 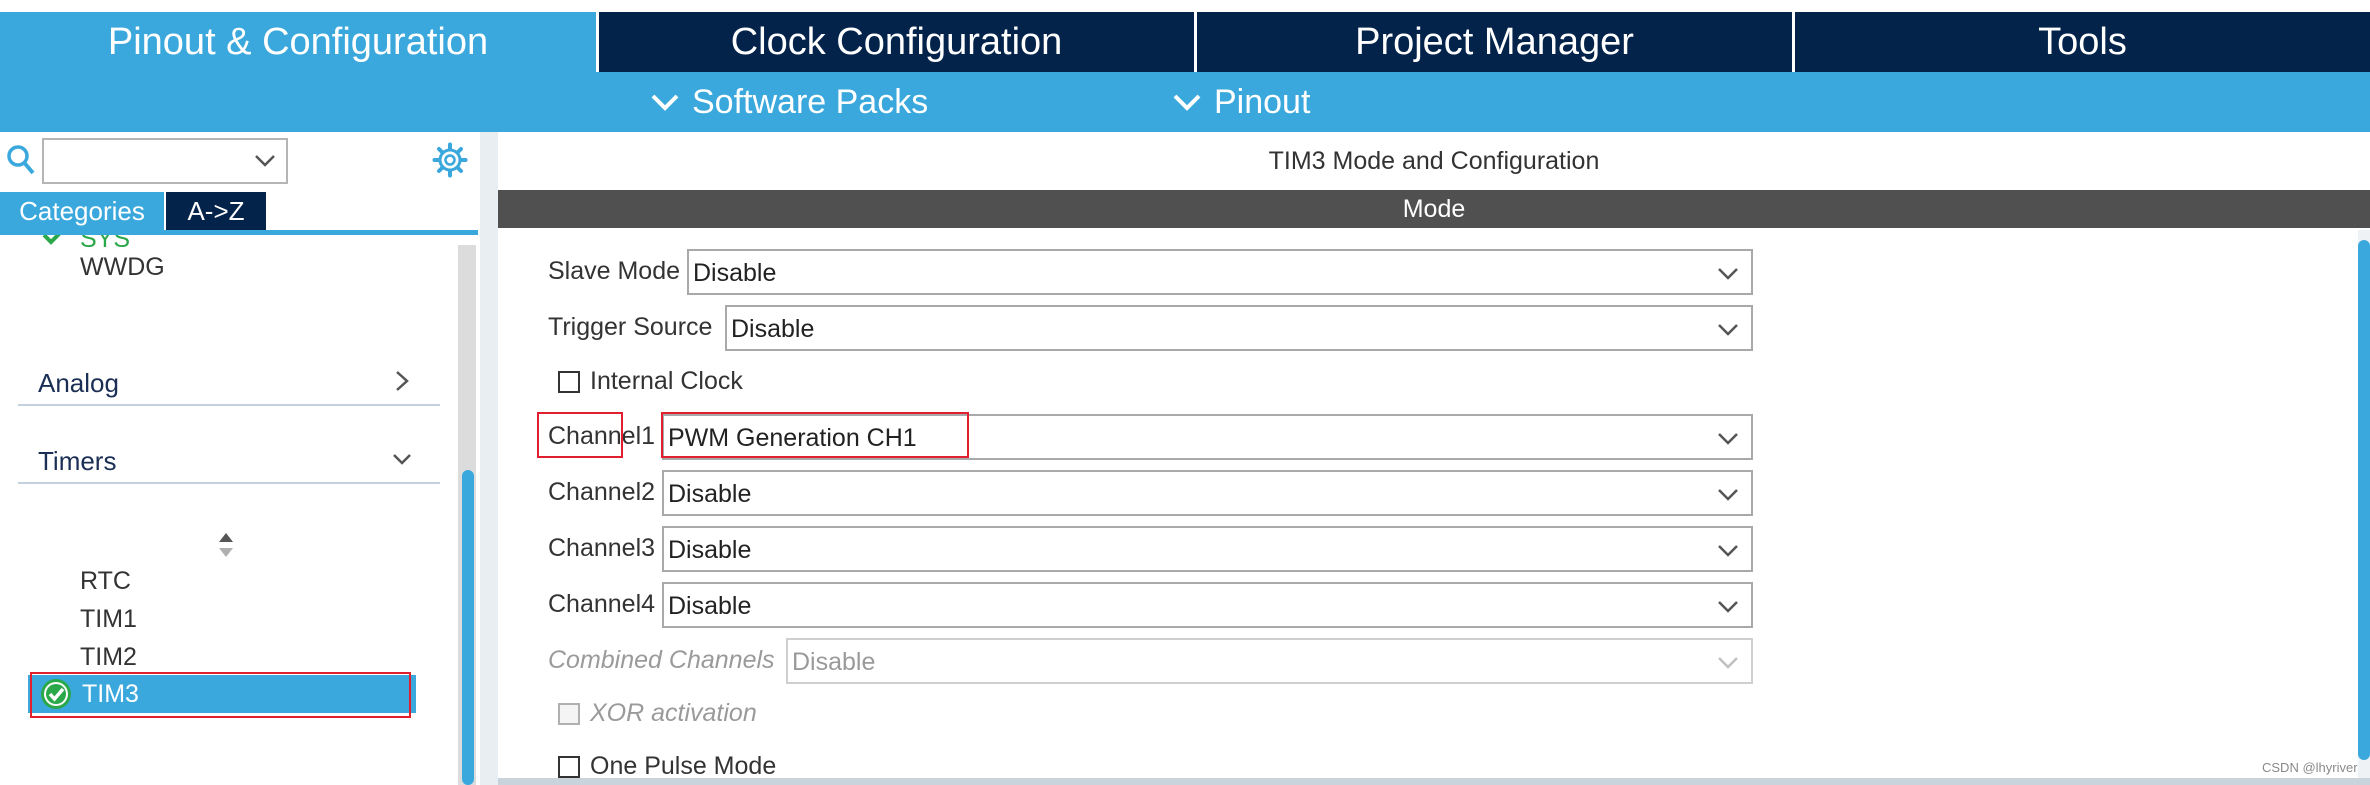 I want to click on channel4-select: Disable, so click(x=1207, y=605).